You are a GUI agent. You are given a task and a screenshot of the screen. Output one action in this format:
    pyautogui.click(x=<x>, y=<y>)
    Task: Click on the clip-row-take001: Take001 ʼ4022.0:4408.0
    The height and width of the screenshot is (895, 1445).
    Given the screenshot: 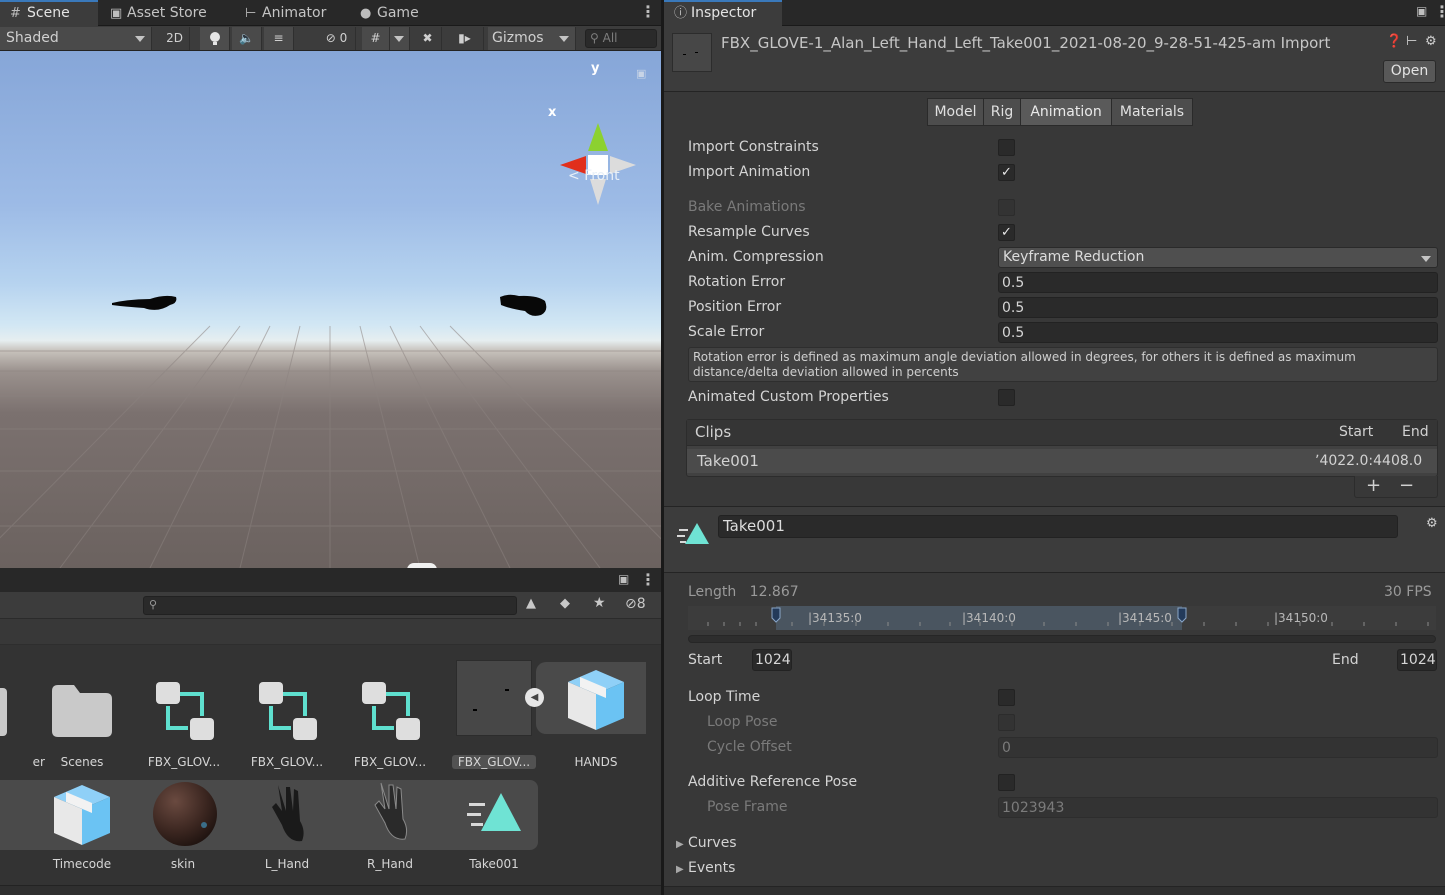 What is the action you would take?
    pyautogui.click(x=1062, y=461)
    